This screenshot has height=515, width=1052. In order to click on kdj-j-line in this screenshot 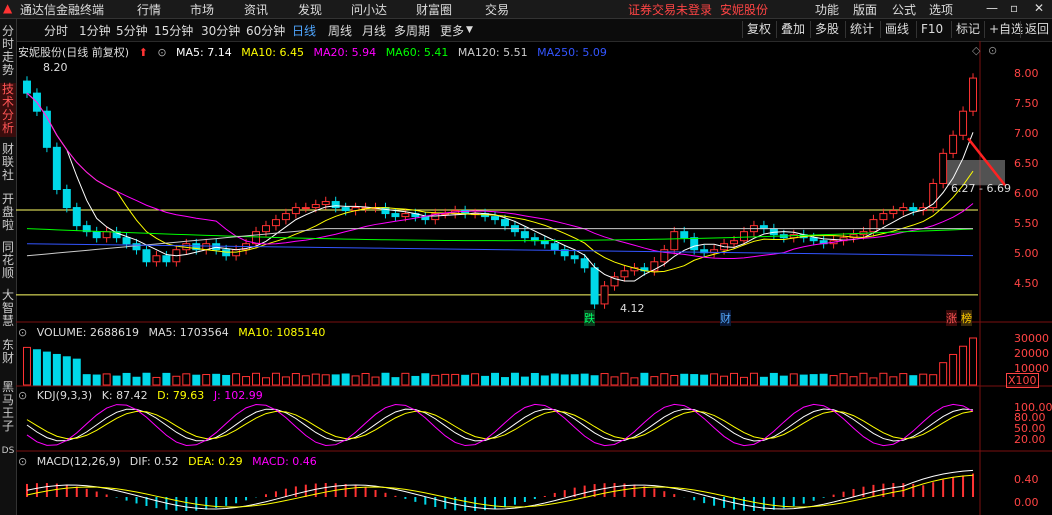, I will do `click(500, 425)`.